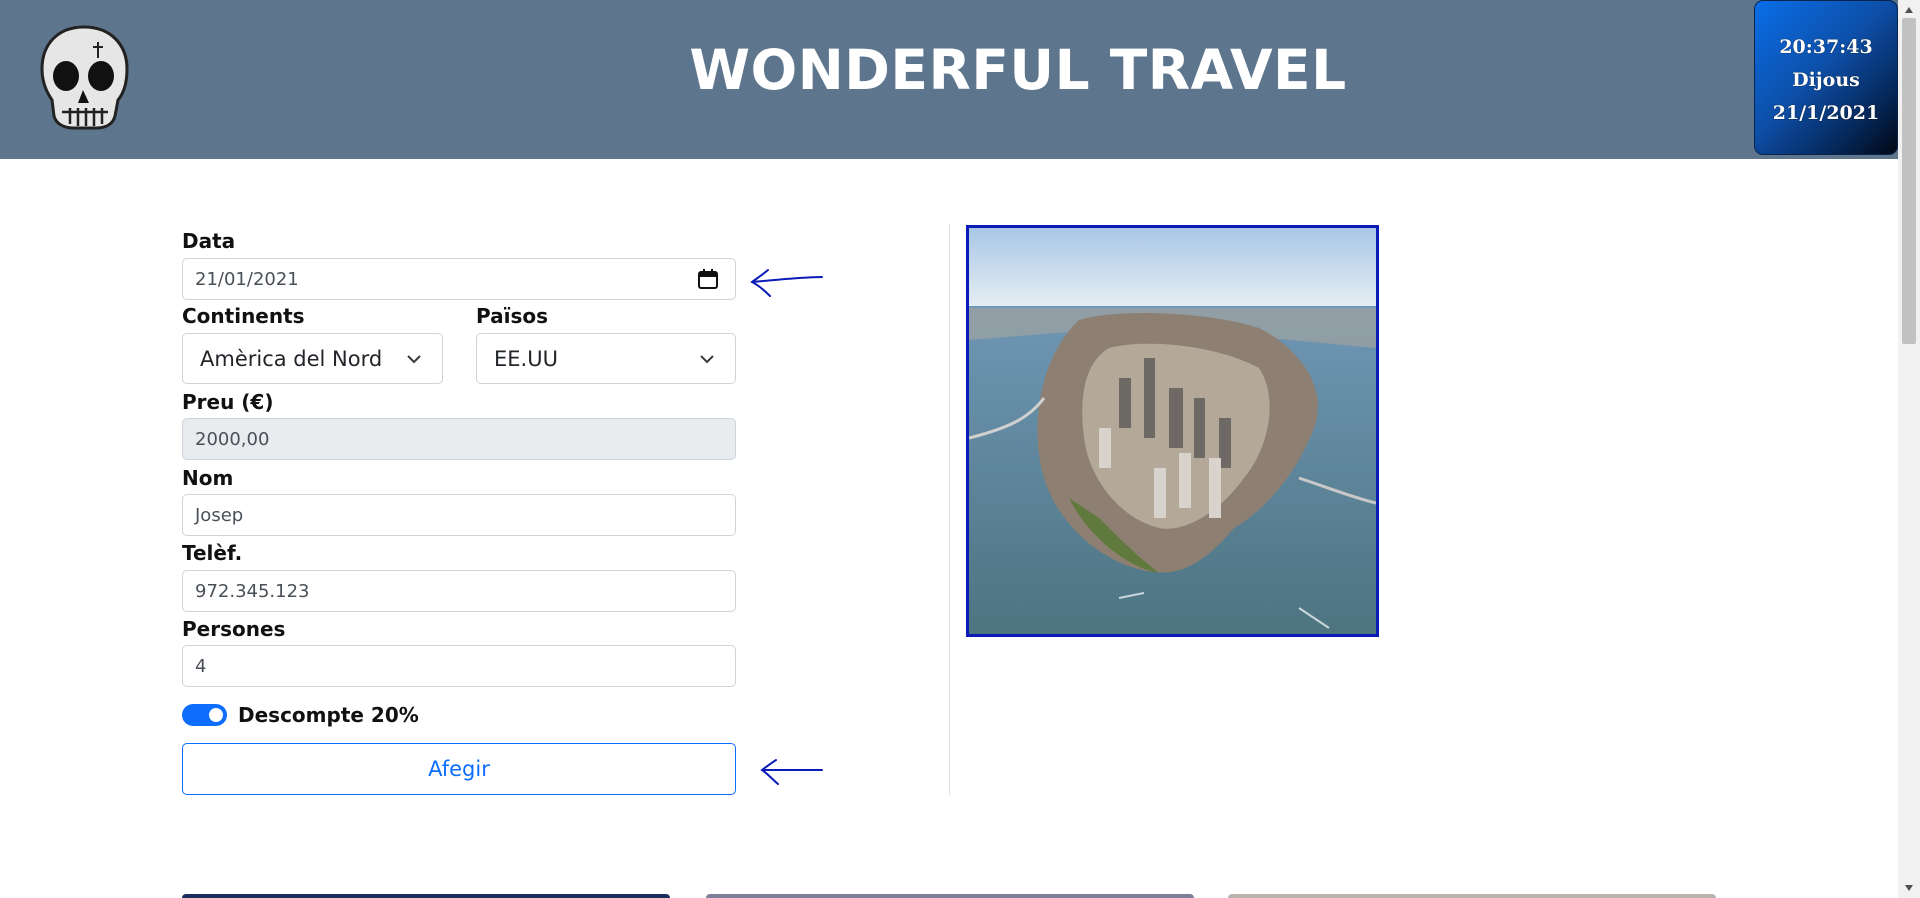 This screenshot has height=898, width=1920. What do you see at coordinates (459, 515) in the screenshot?
I see `name-input: Josep` at bounding box center [459, 515].